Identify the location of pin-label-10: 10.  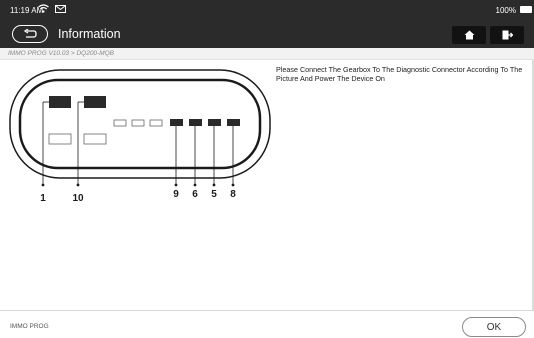
(78, 198).